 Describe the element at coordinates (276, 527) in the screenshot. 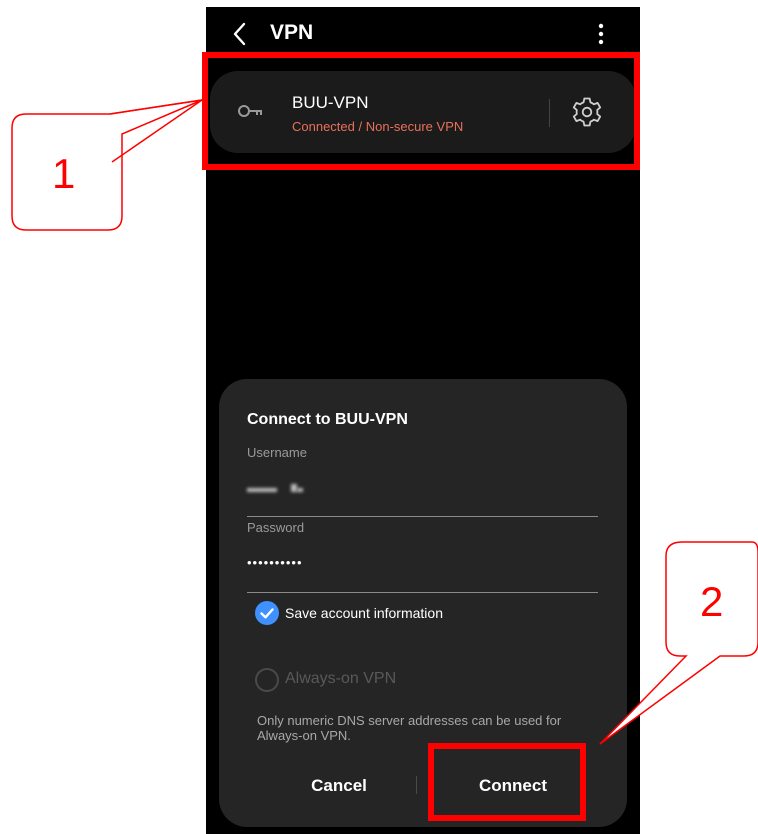

I see `password-label: Password` at that location.